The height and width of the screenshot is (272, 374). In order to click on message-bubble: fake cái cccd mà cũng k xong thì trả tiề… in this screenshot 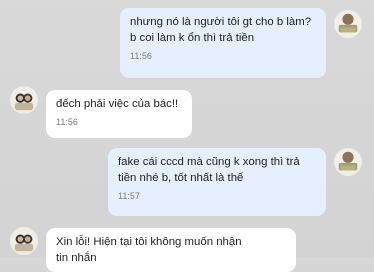, I will do `click(217, 182)`.